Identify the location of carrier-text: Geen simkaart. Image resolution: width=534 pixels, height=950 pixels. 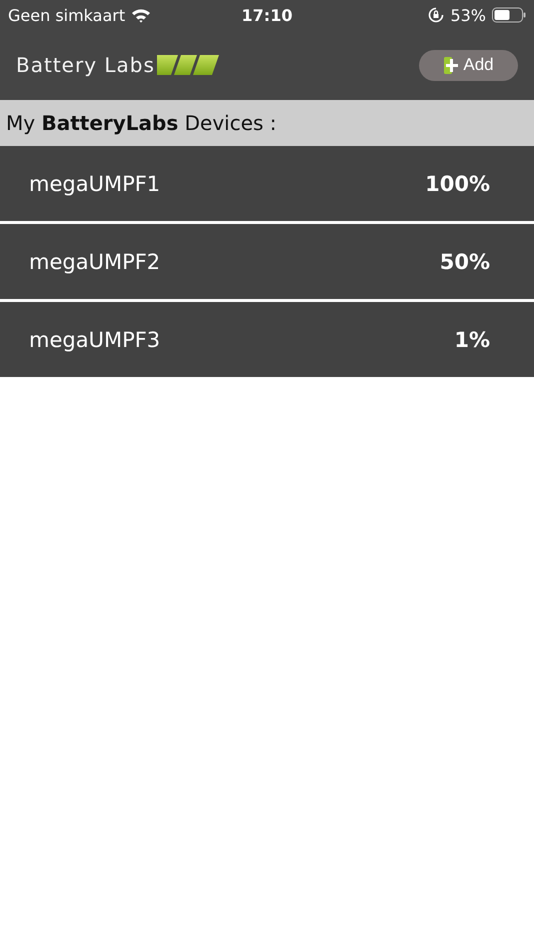
(67, 15).